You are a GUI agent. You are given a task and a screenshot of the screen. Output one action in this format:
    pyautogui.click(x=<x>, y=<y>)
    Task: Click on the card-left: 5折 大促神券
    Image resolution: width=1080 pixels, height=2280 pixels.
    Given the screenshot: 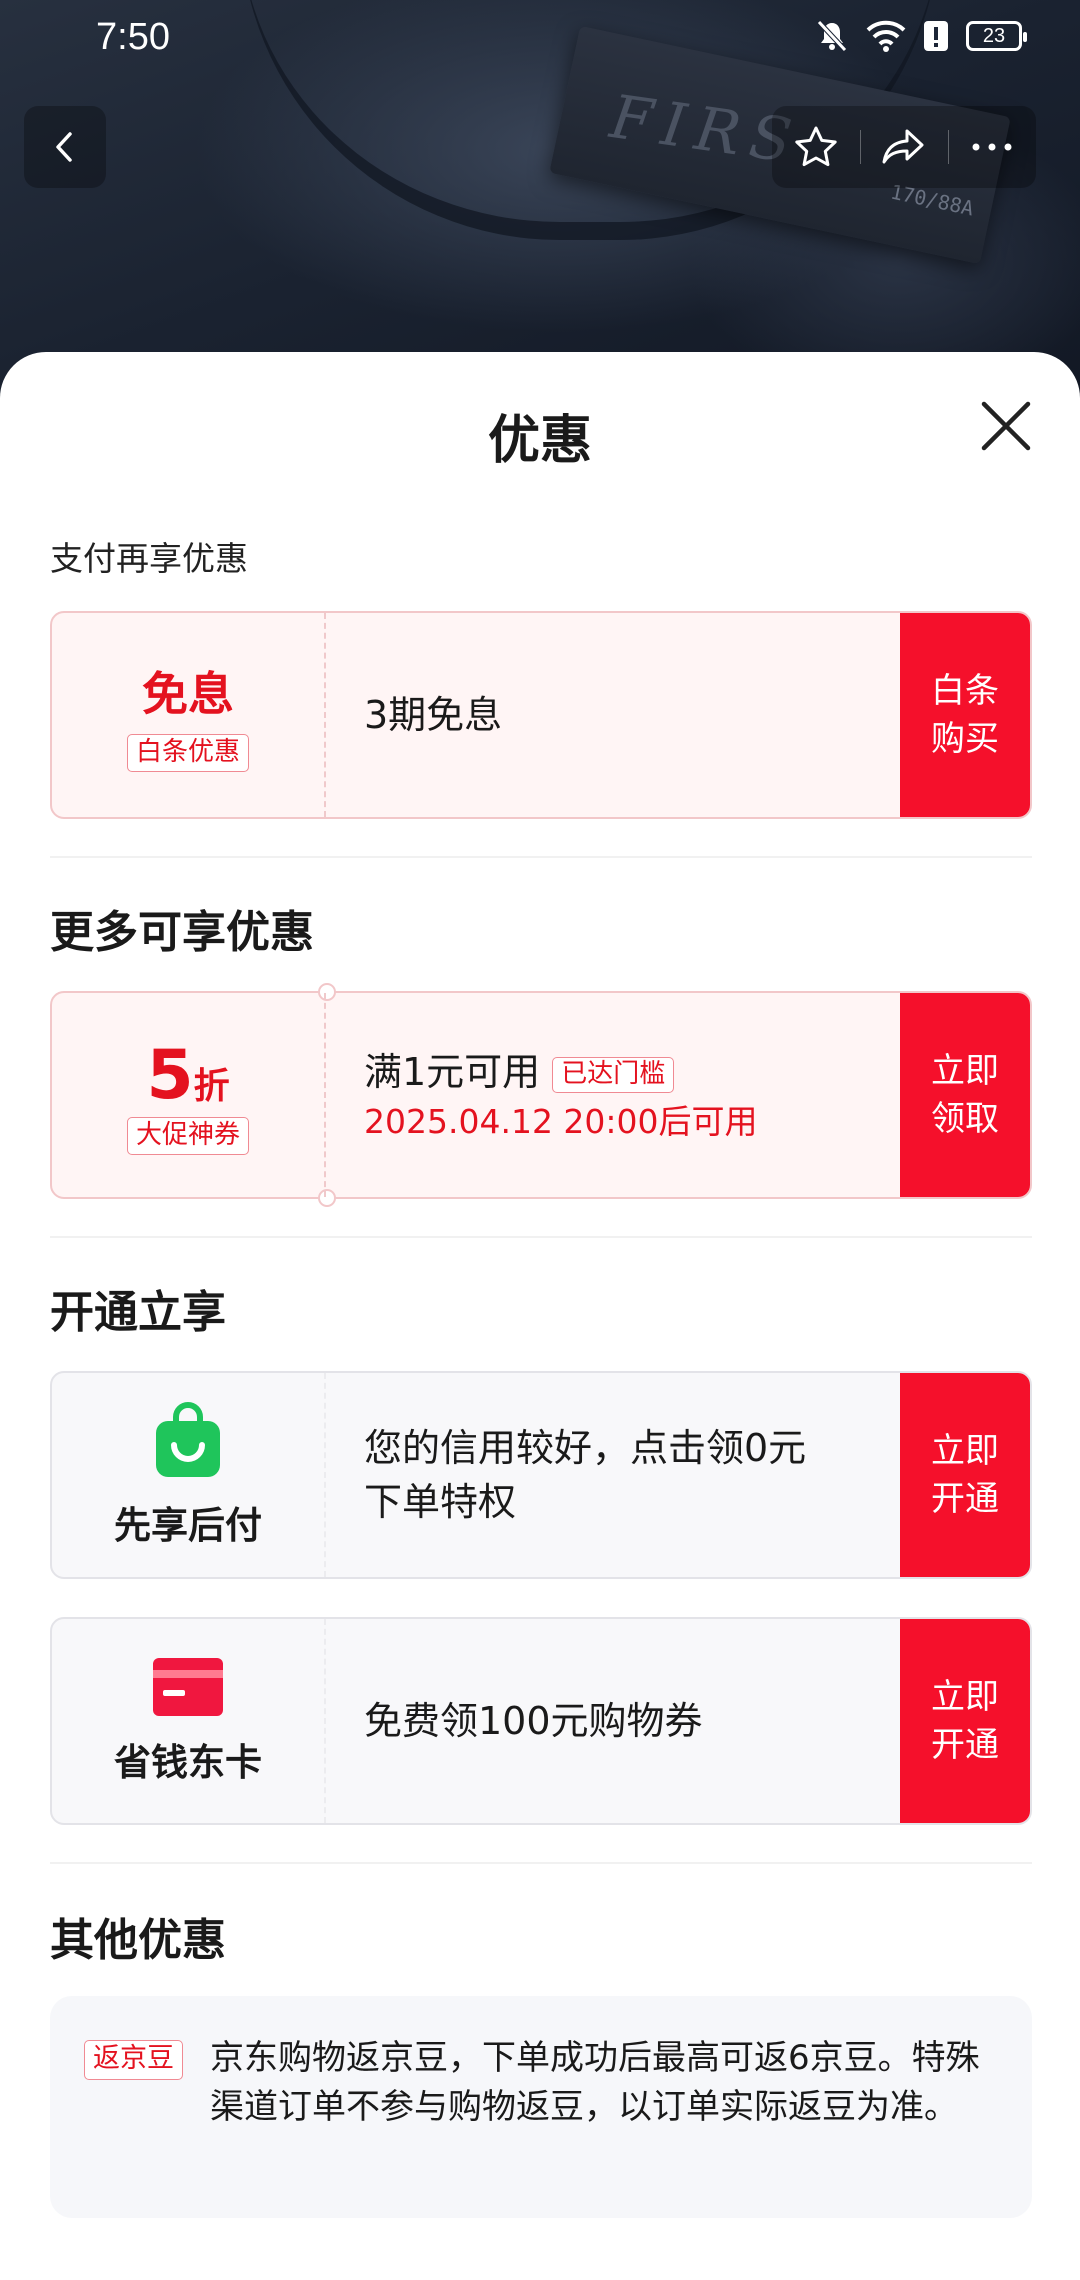 What is the action you would take?
    pyautogui.click(x=189, y=1095)
    